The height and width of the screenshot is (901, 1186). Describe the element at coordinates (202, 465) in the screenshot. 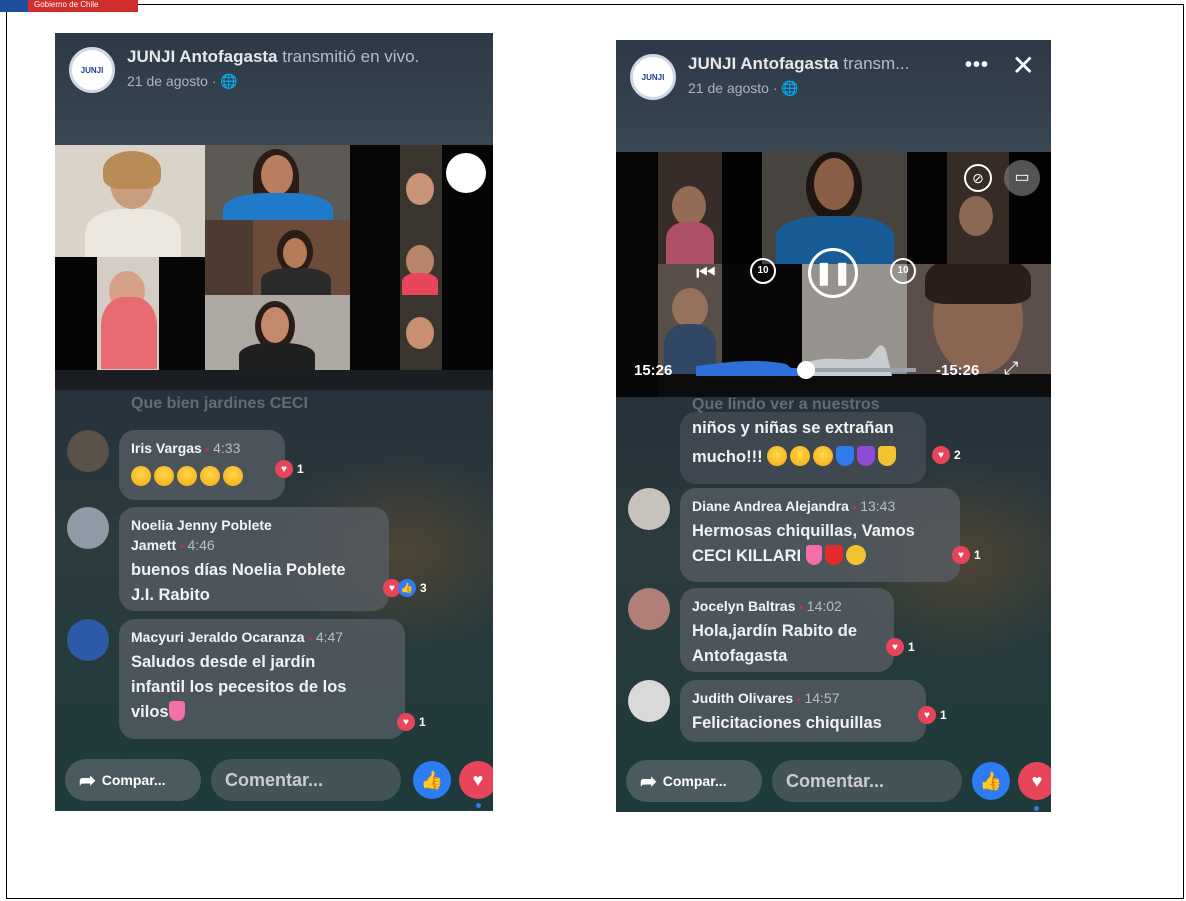

I see `comment-bubble: Iris Vargas • 4:33` at that location.